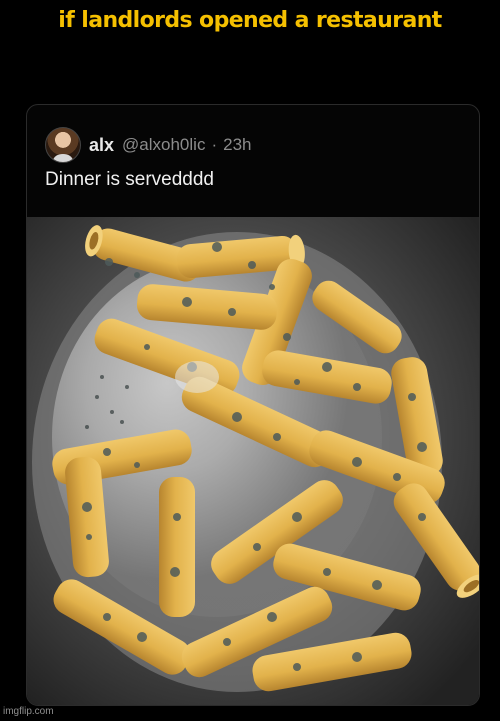 This screenshot has height=721, width=500. I want to click on tweet-text: Dinner is servedddd, so click(129, 179).